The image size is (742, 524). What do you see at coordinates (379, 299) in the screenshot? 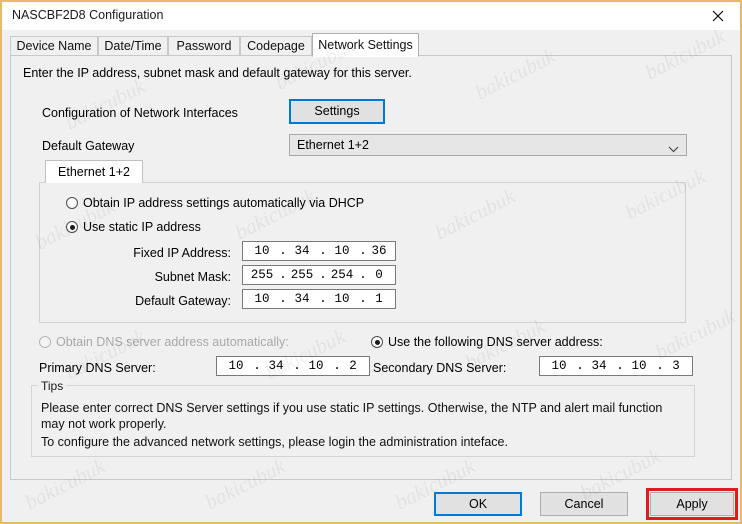
I see `gateway-octet-4: 1` at bounding box center [379, 299].